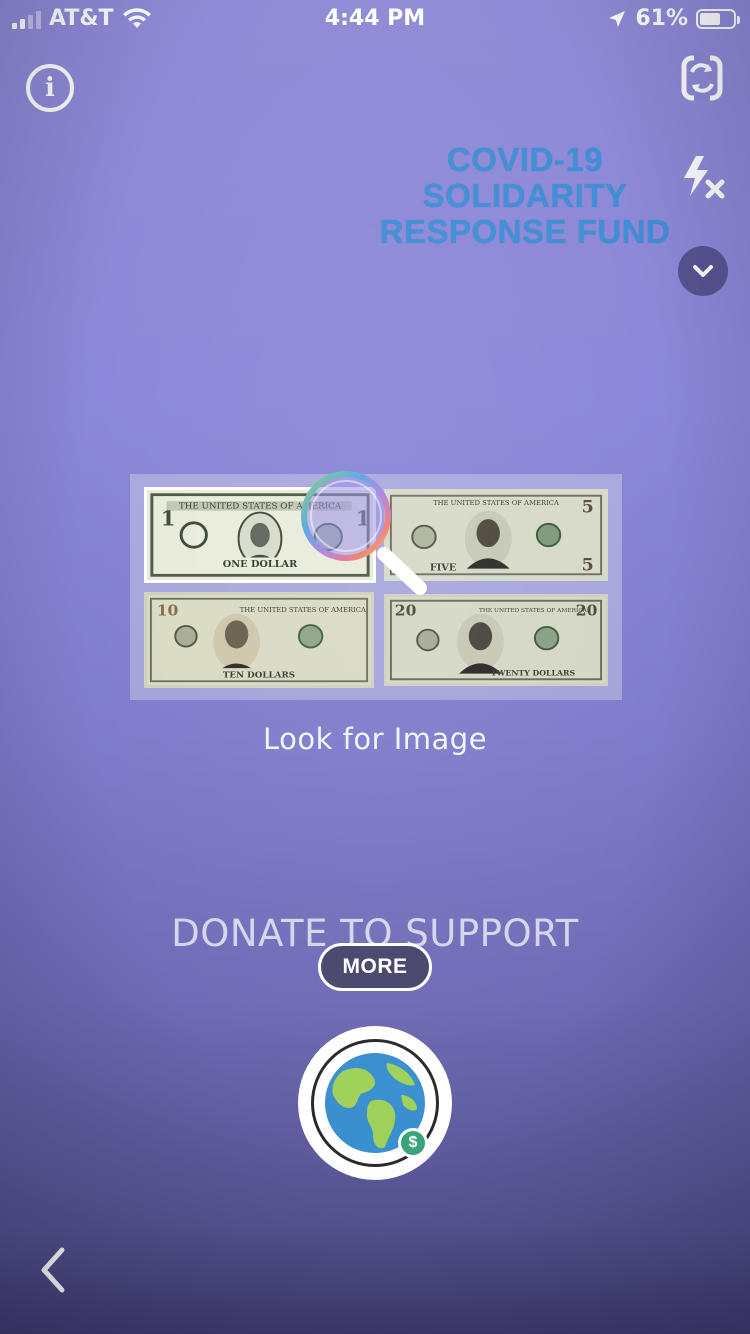  I want to click on fund-logo-line-3: RESPONSE FUND, so click(525, 231).